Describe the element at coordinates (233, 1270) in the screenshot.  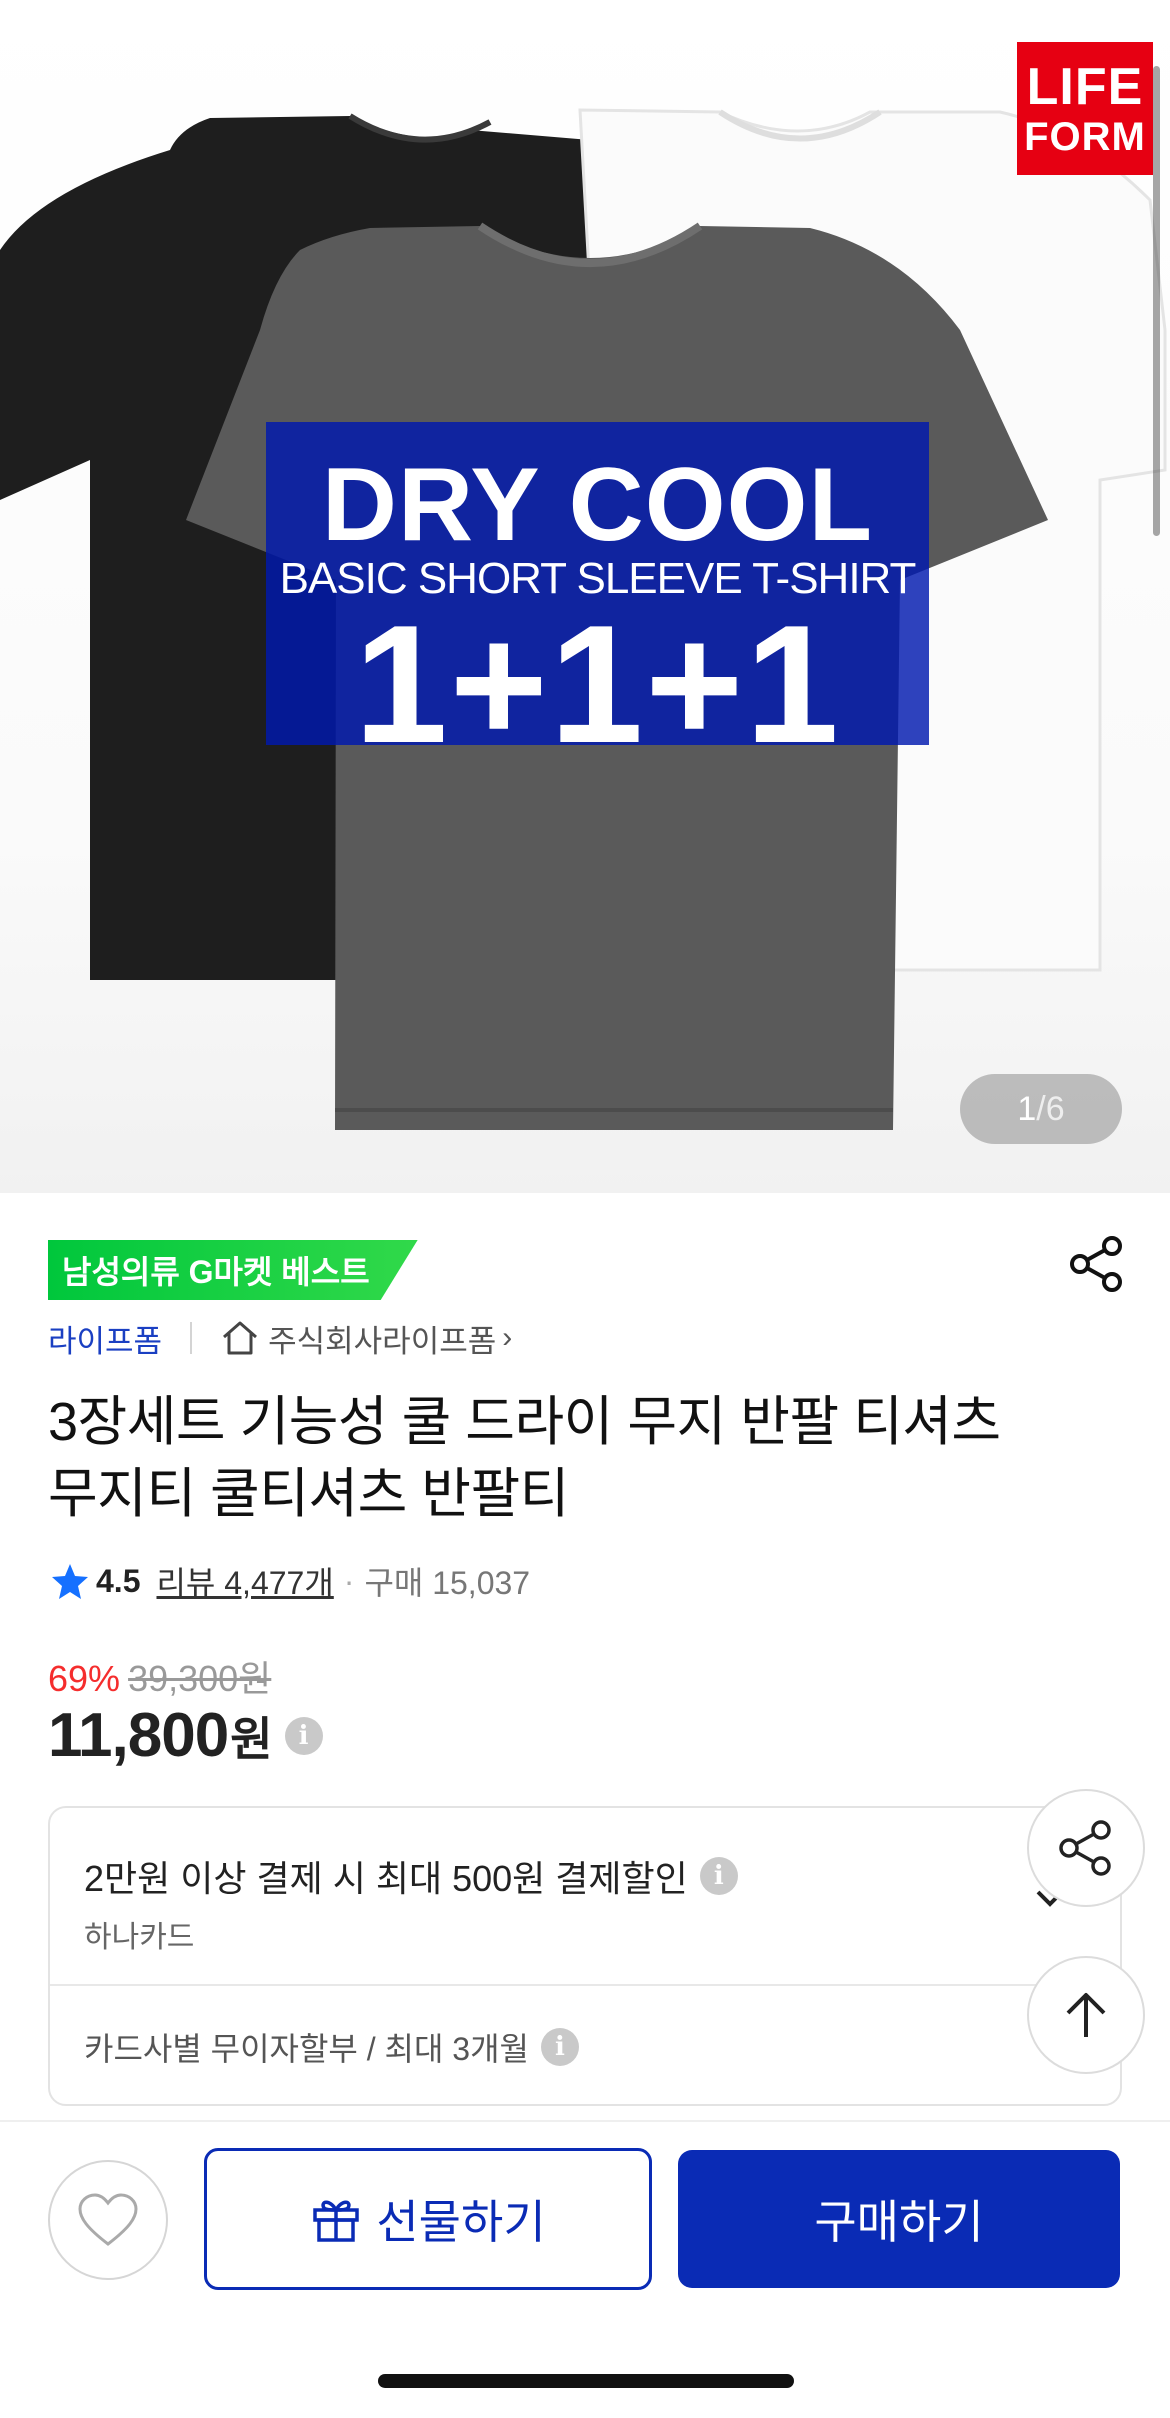
I see `best-seller-badge: 남성의류 G마켓 베스트` at that location.